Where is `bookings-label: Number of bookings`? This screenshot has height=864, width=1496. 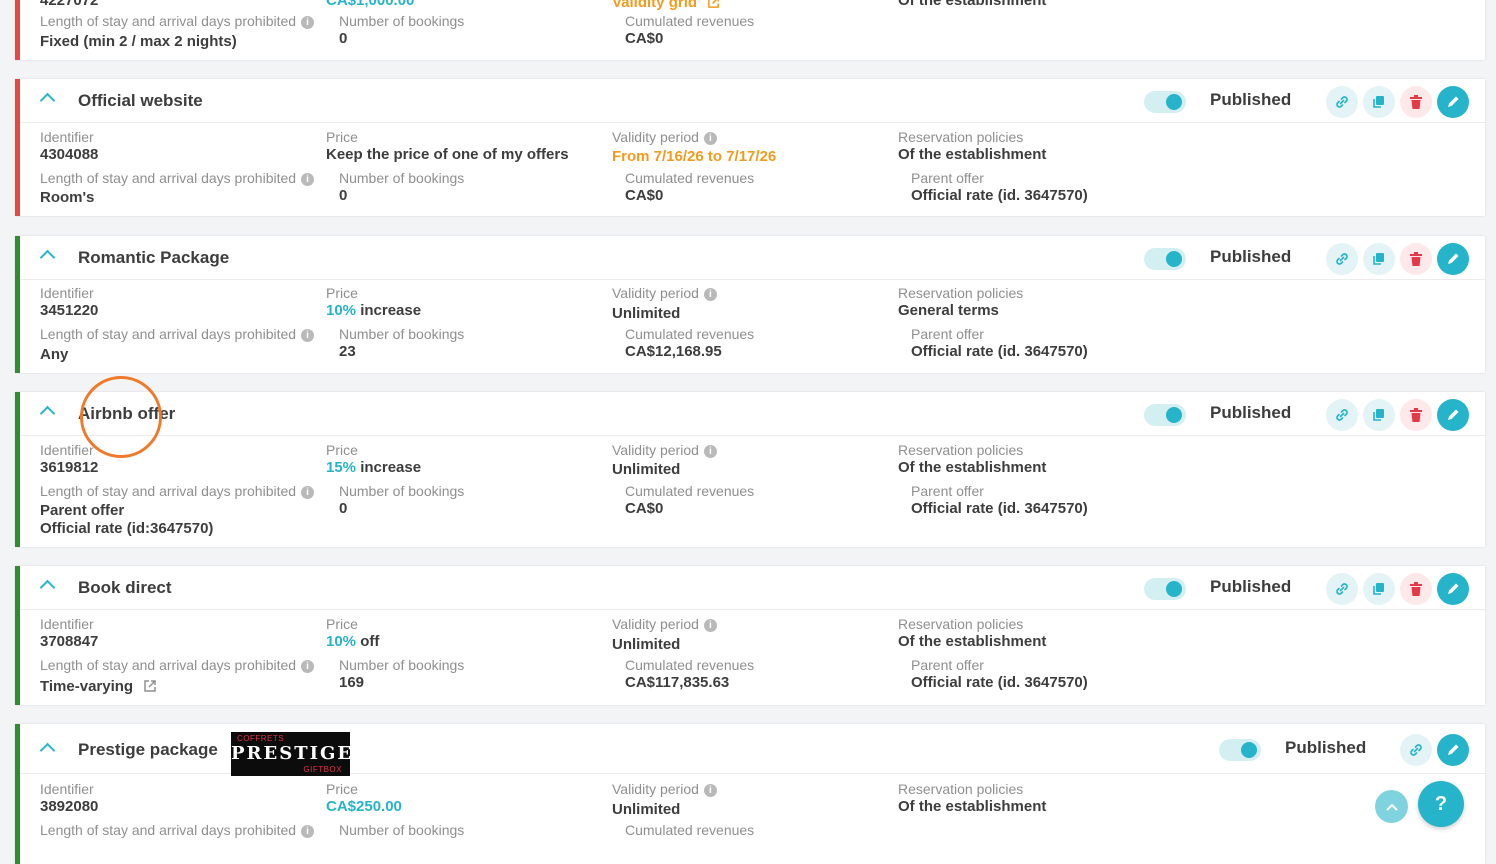
bookings-label: Number of bookings is located at coordinates (402, 665).